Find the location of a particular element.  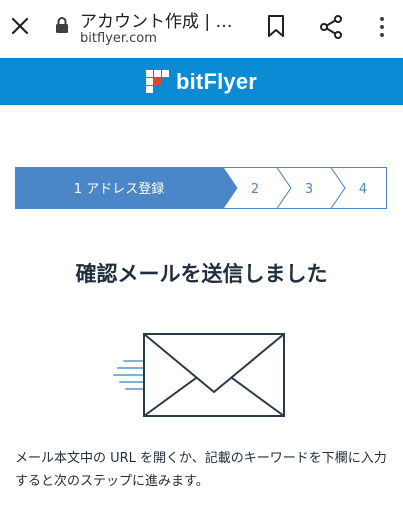

close-icon is located at coordinates (20, 26).